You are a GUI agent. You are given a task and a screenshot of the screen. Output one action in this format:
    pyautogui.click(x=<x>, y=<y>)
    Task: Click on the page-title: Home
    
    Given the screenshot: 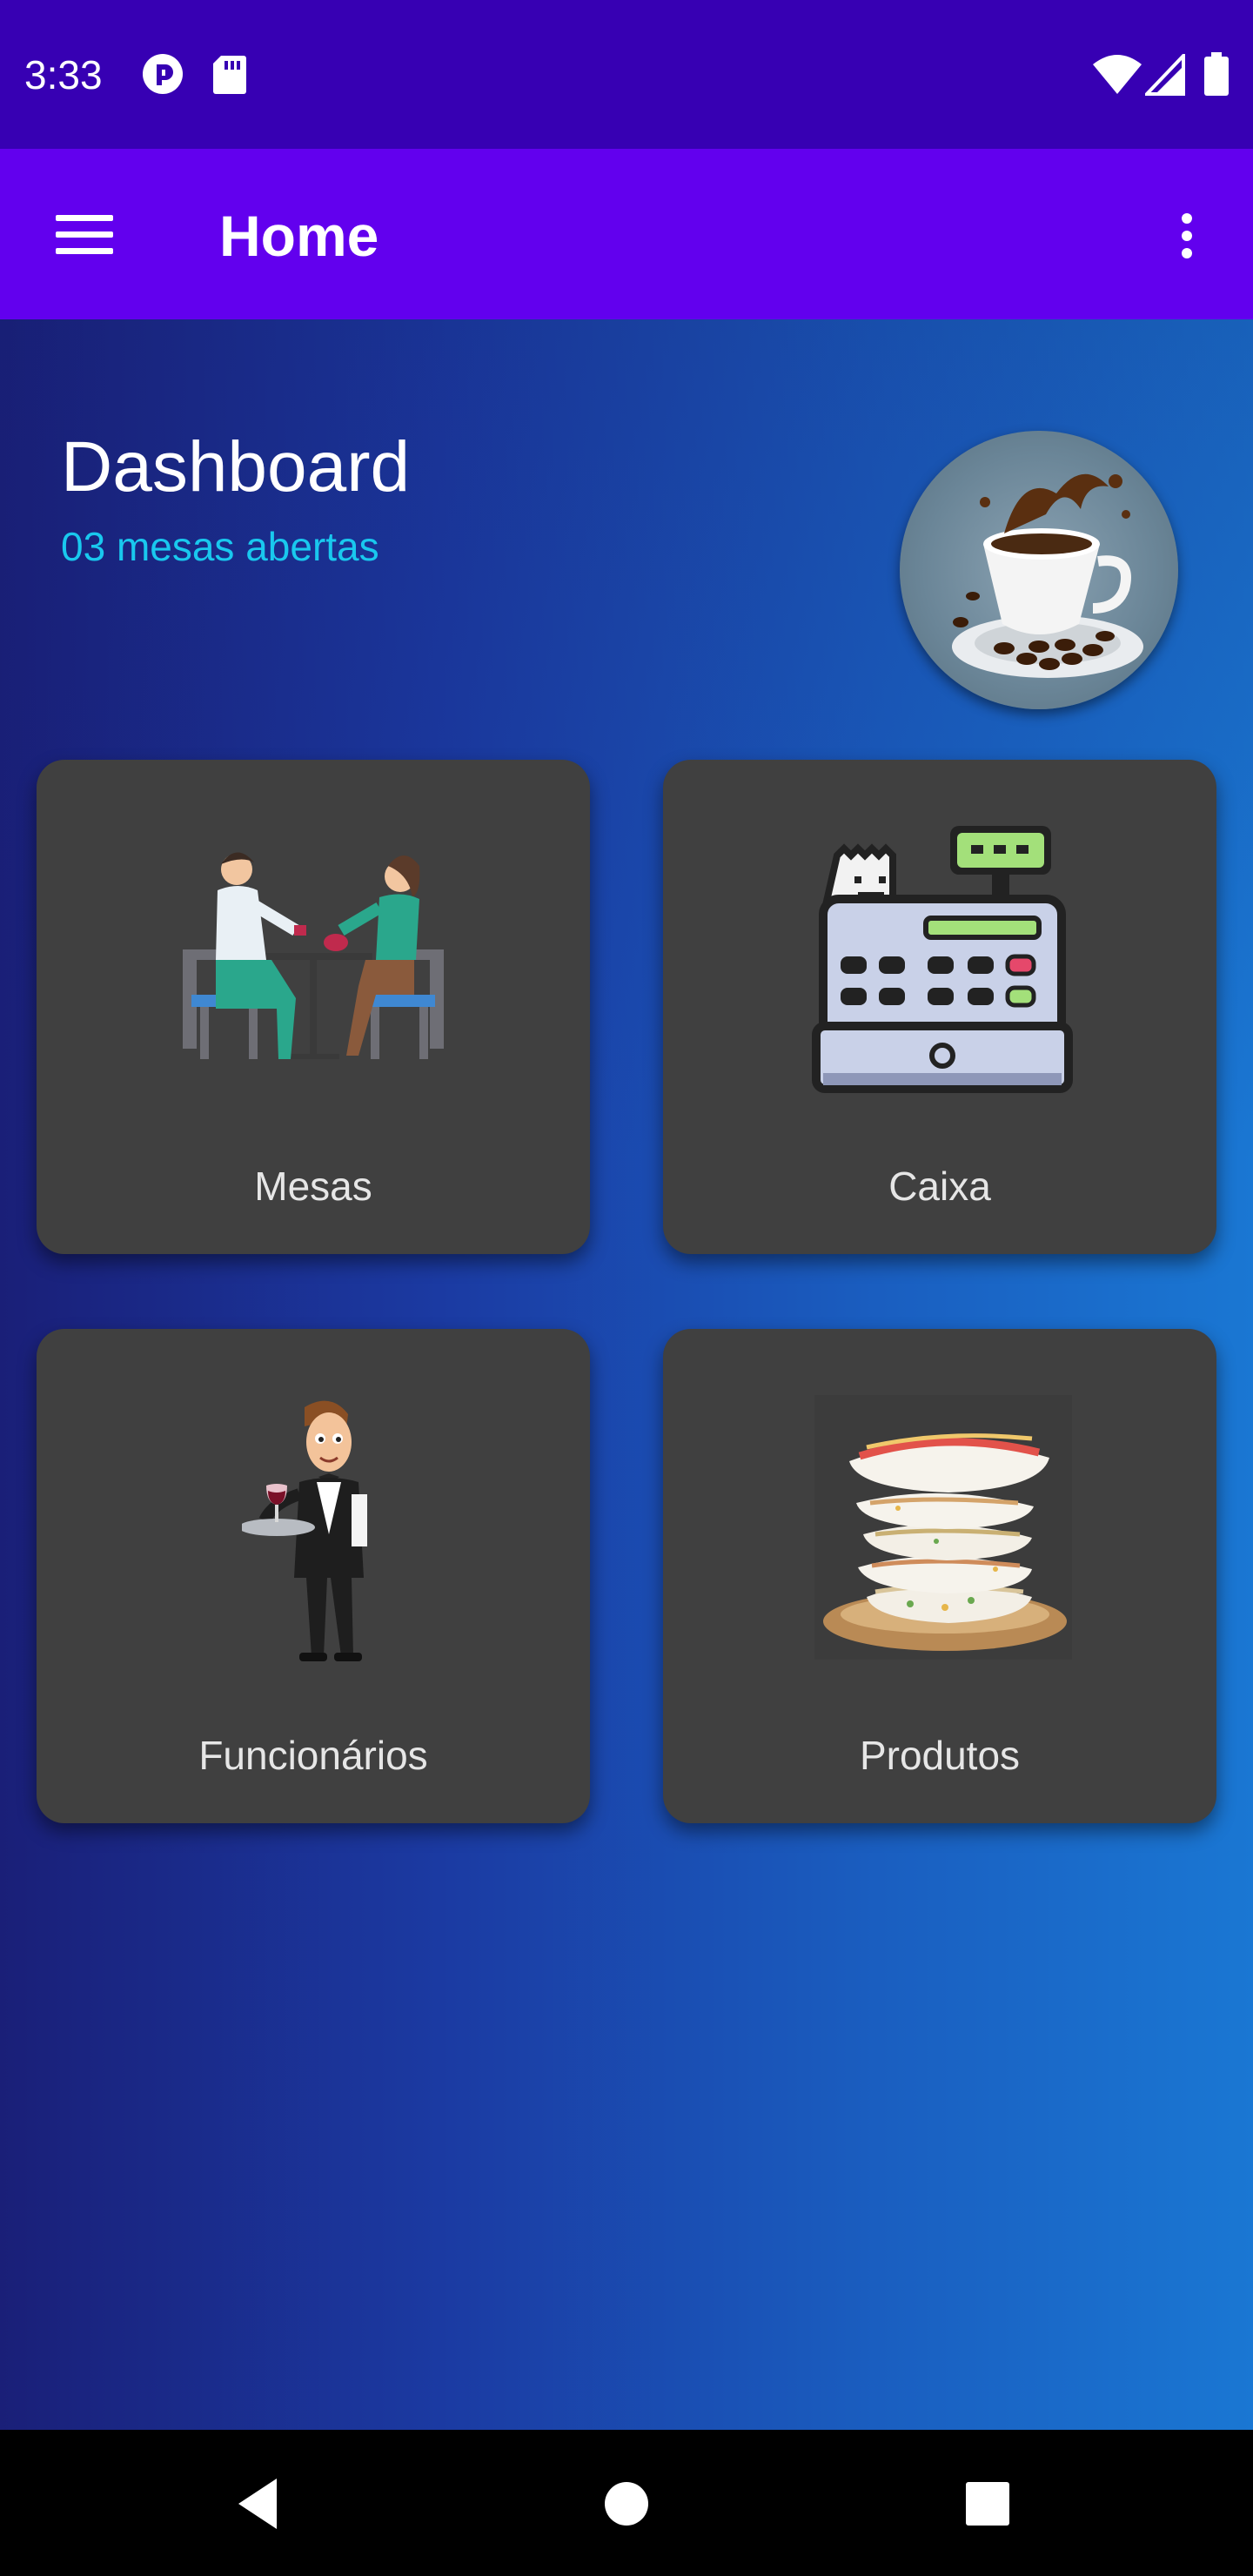 What is the action you would take?
    pyautogui.click(x=299, y=236)
    